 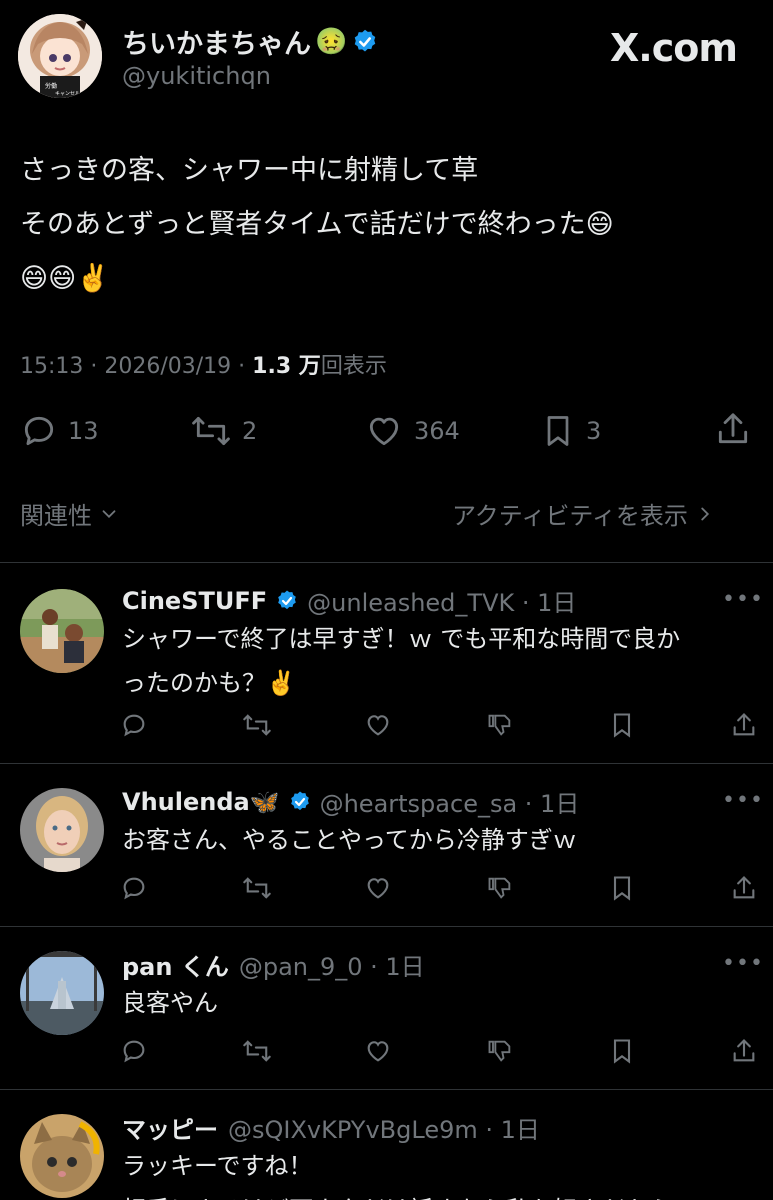 I want to click on post-text-line: そのあとずっと賢者タイムで話だけで終わった😄, so click(x=317, y=224).